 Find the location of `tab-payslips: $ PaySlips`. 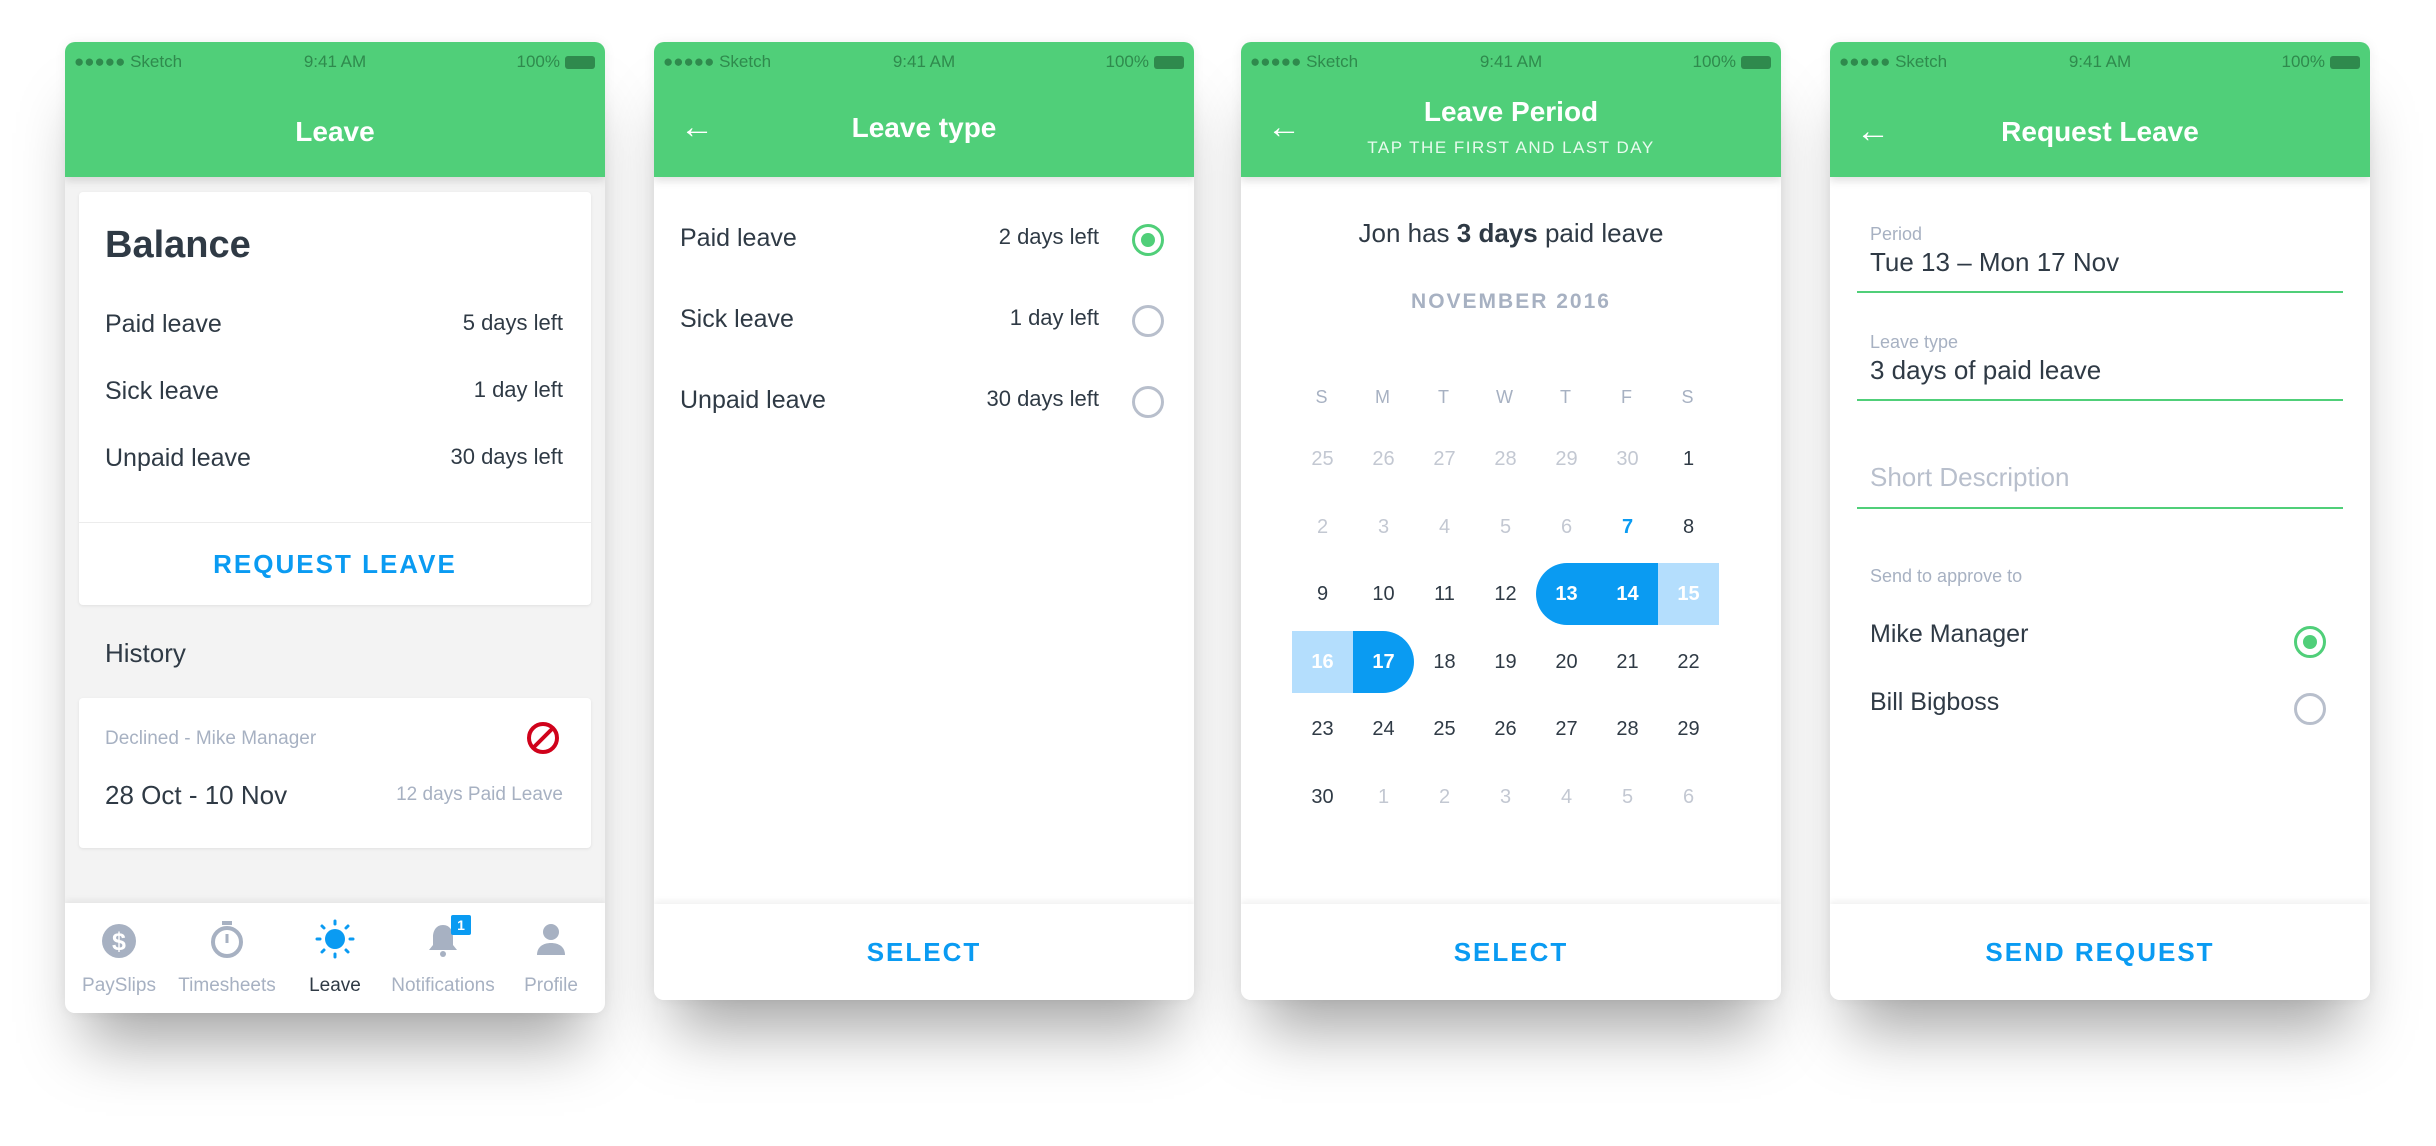

tab-payslips: $ PaySlips is located at coordinates (119, 958).